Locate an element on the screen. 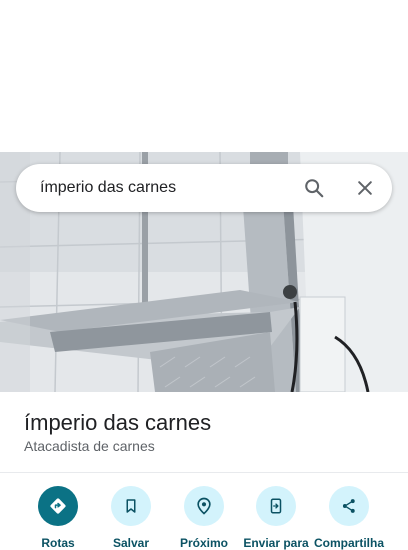 The image size is (408, 550). send-to-phone-button: Enviar para is located at coordinates (276, 518).